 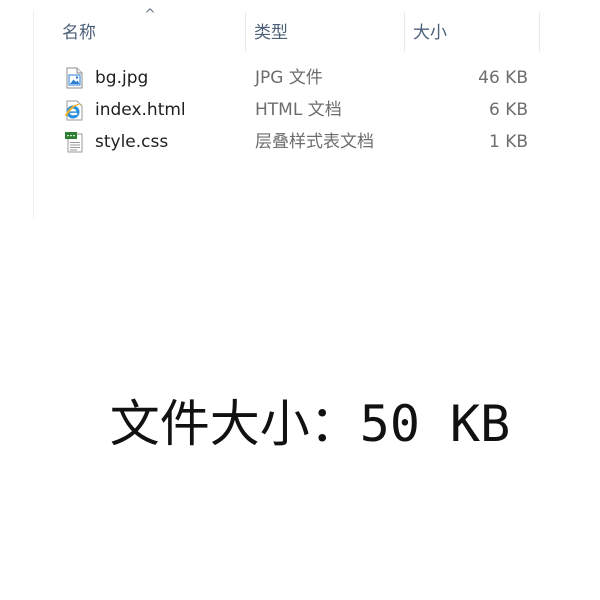 I want to click on column-header-row: ^ 名称 类型 大小, so click(x=287, y=30).